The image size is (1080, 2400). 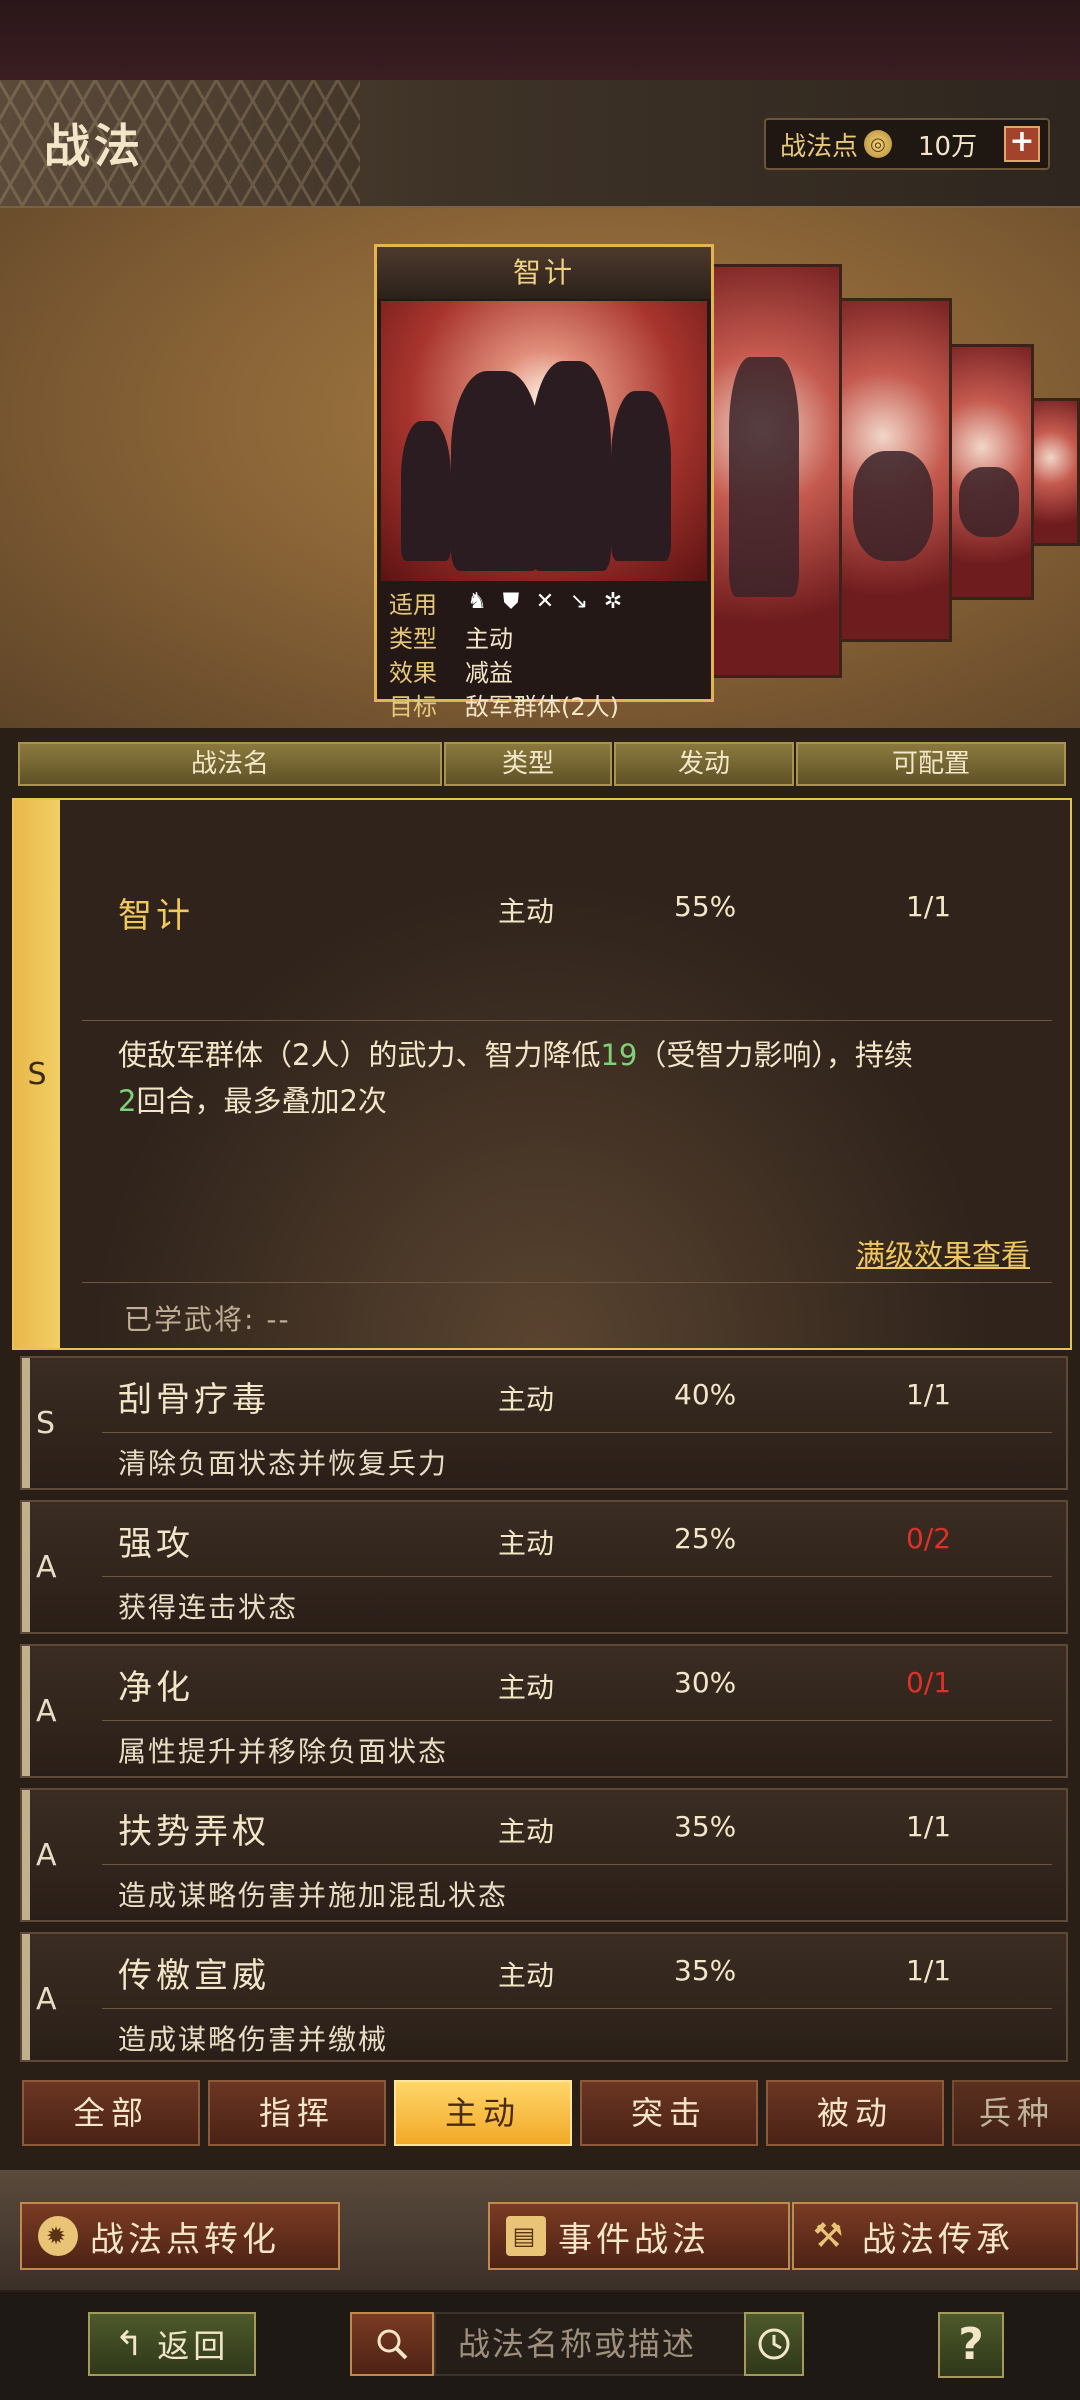 What do you see at coordinates (477, 601) in the screenshot?
I see `cavalry-icon: ♞` at bounding box center [477, 601].